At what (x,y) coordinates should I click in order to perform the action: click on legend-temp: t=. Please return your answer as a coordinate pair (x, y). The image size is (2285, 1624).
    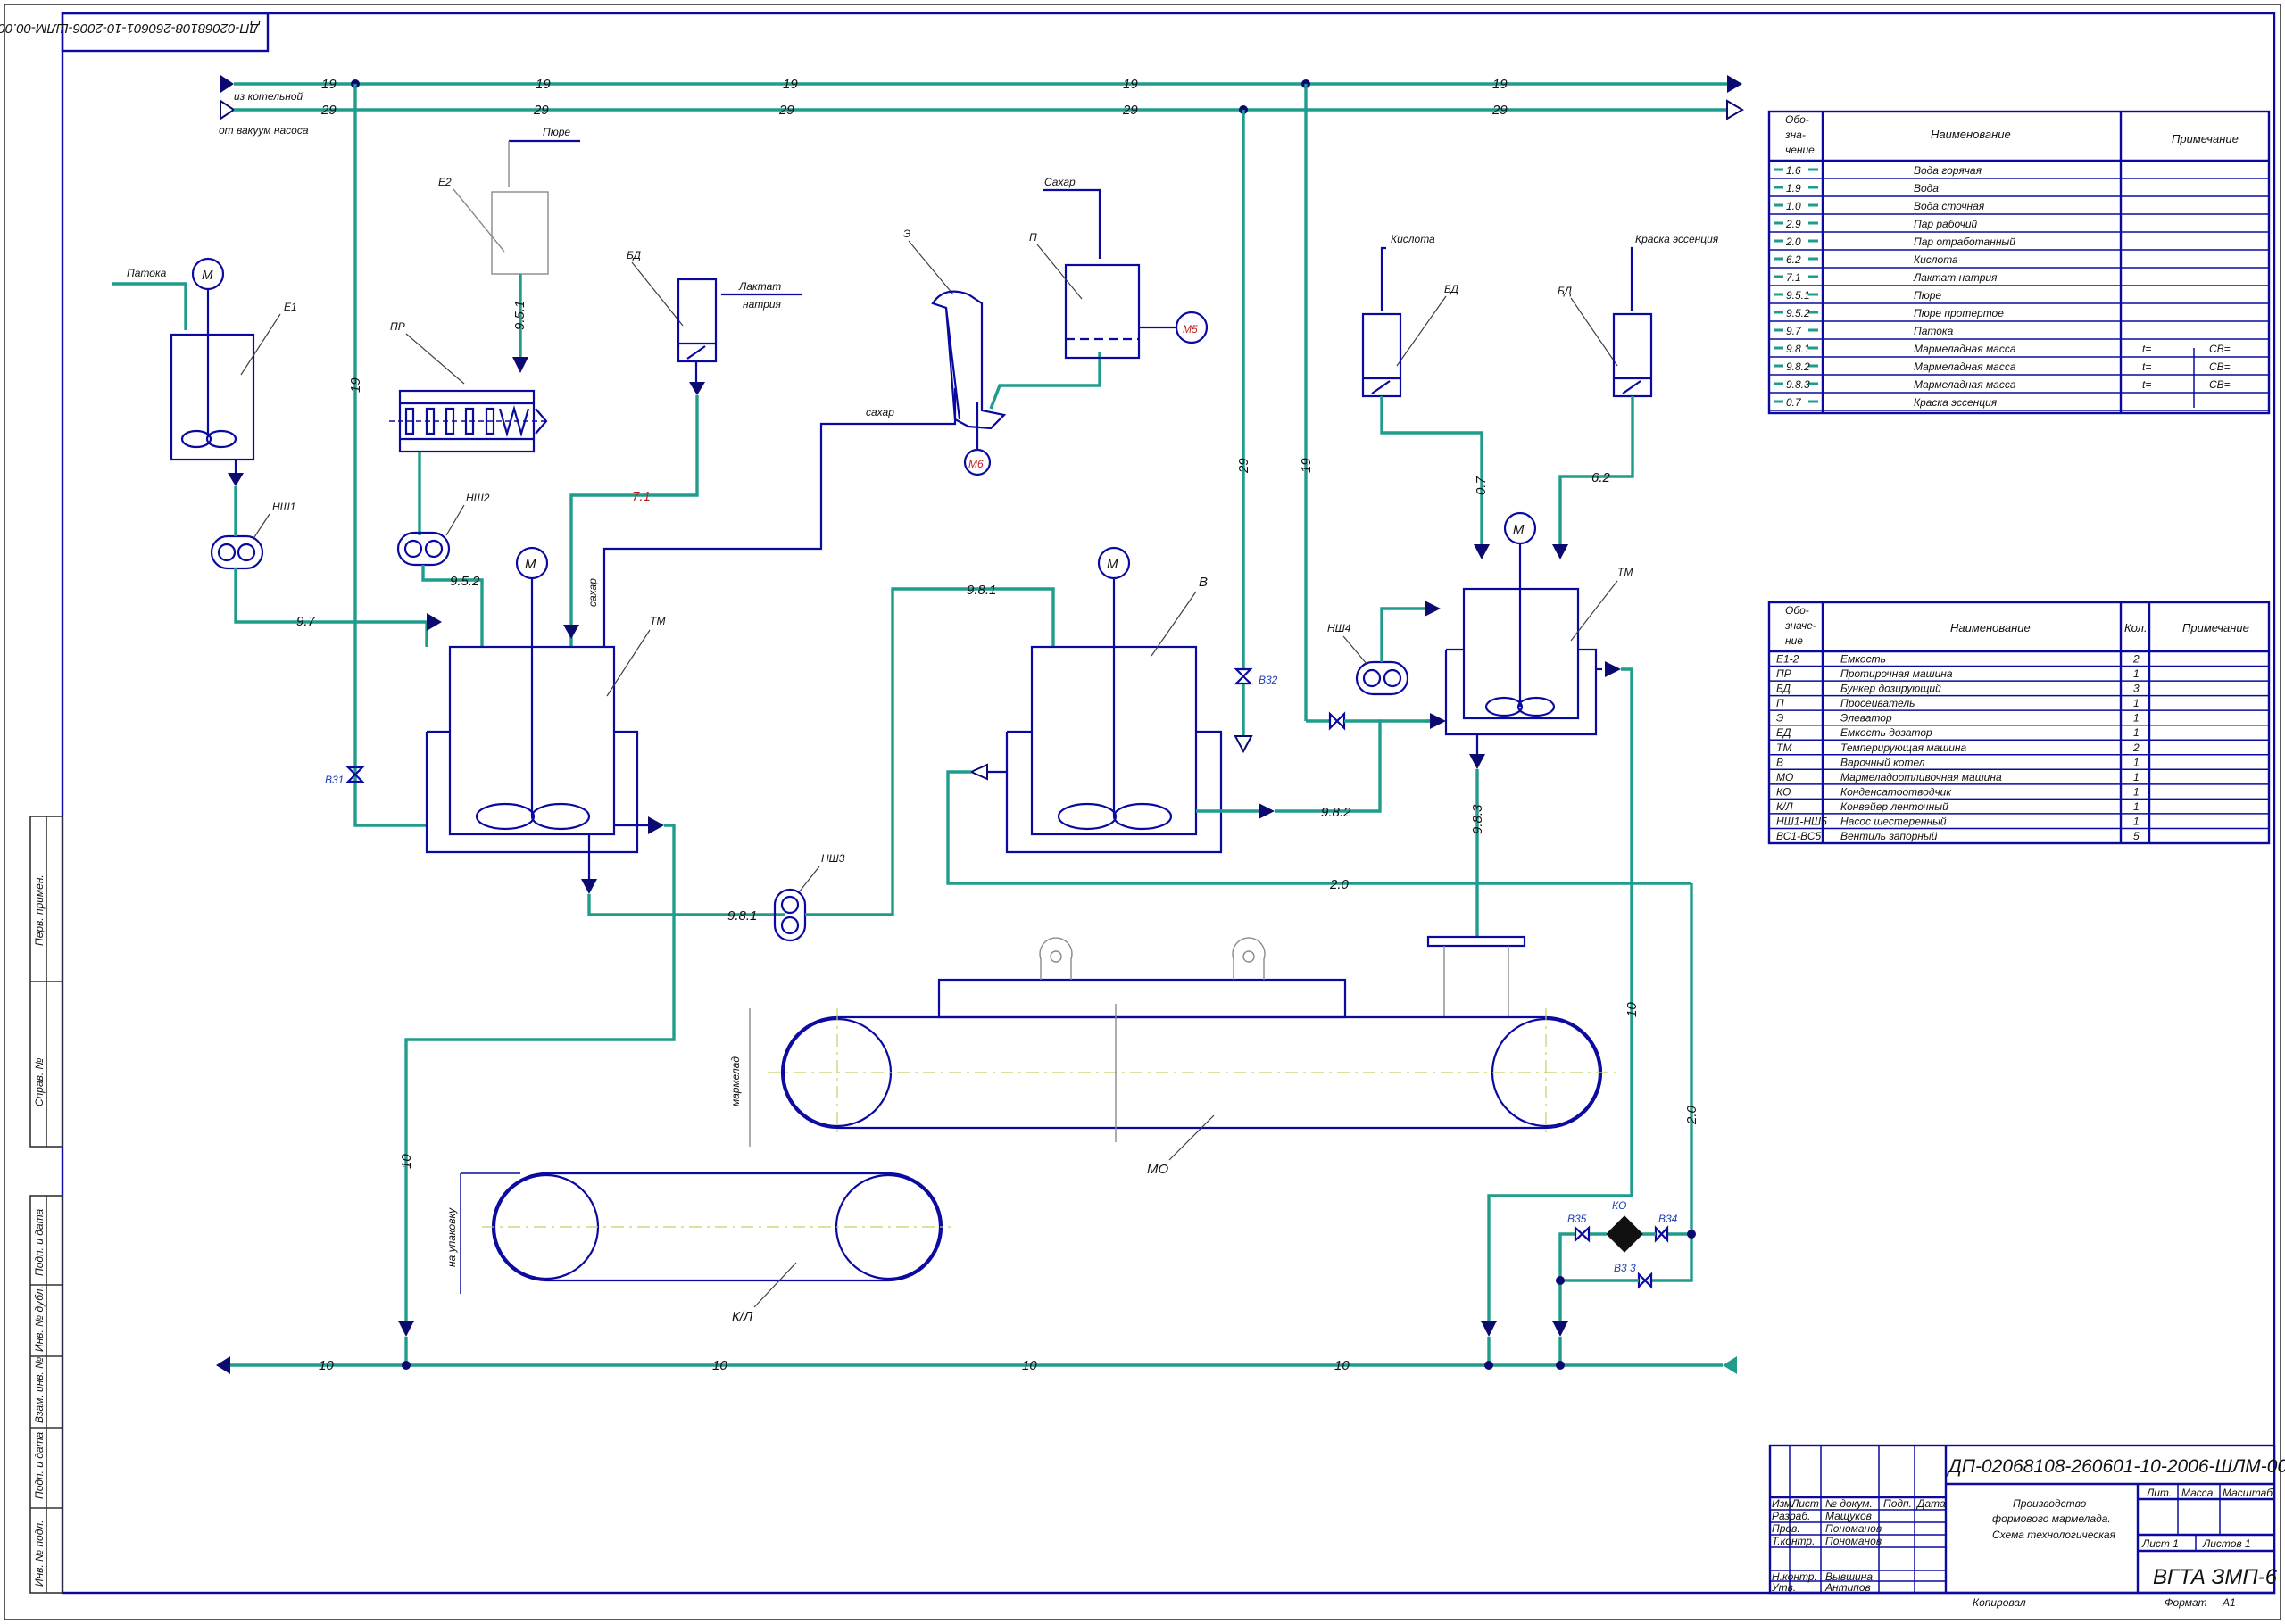
    Looking at the image, I should click on (2146, 384).